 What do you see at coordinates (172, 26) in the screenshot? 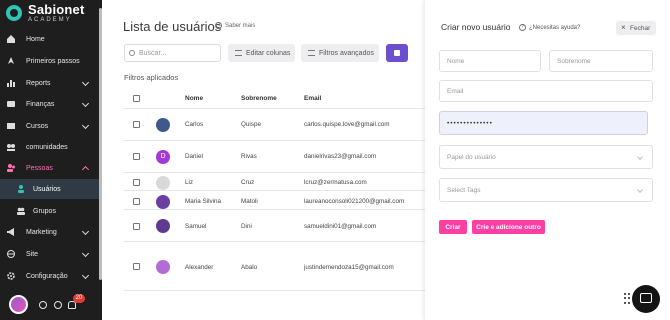
I see `page-title: Lista de usuários` at bounding box center [172, 26].